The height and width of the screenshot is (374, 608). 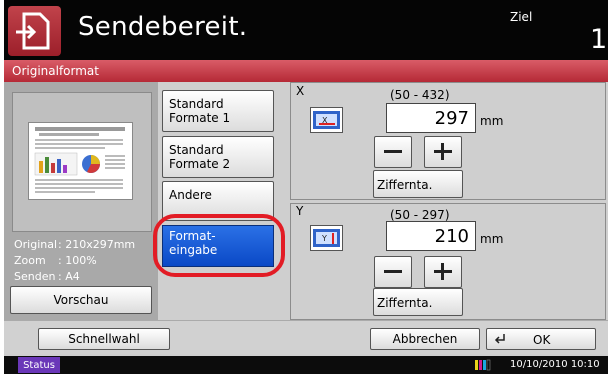 I want to click on y-unit: mm, so click(x=492, y=239).